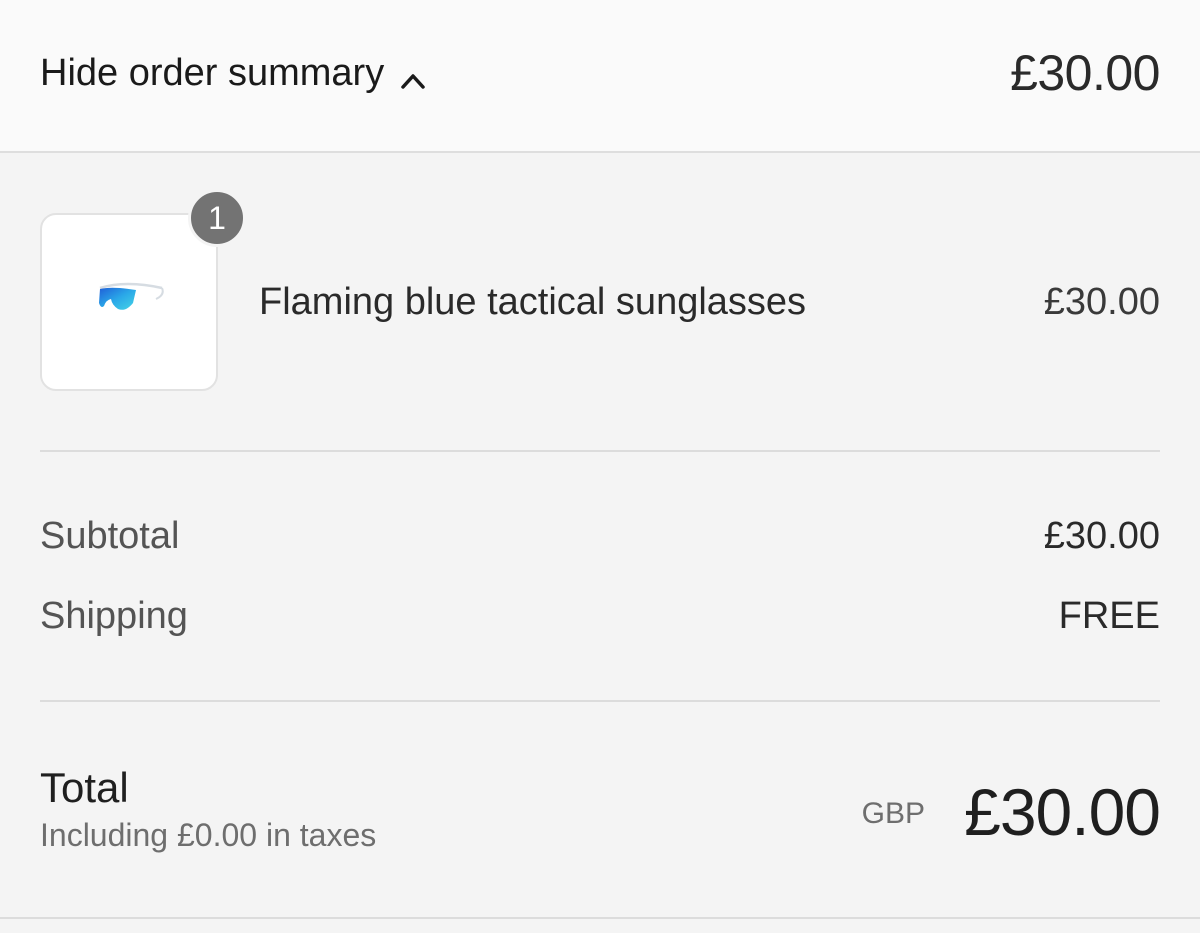 This screenshot has width=1200, height=933. What do you see at coordinates (1085, 73) in the screenshot?
I see `header-total-price: £30.00` at bounding box center [1085, 73].